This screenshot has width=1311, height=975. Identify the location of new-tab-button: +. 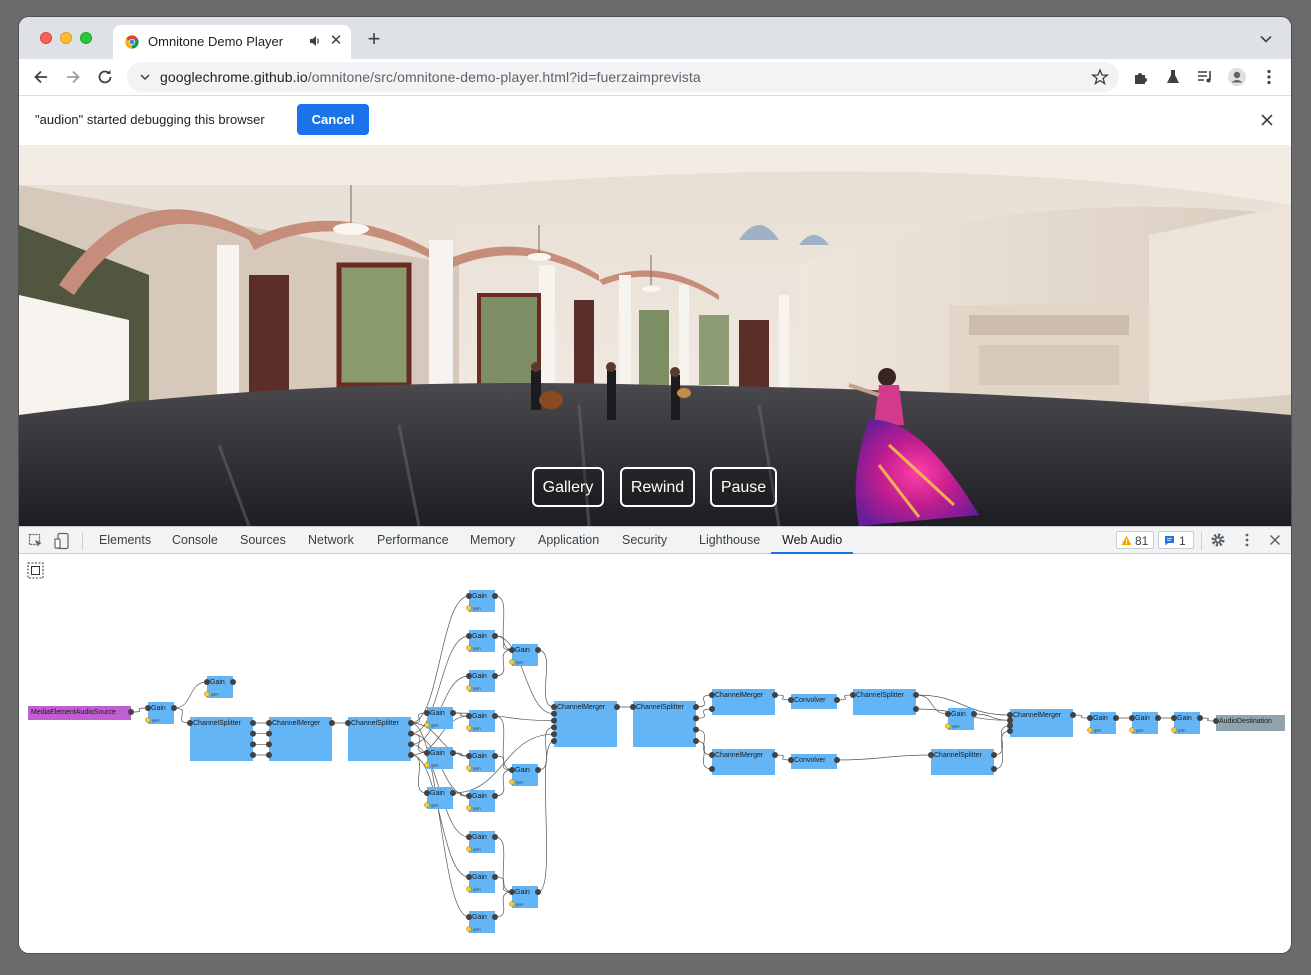
(374, 39).